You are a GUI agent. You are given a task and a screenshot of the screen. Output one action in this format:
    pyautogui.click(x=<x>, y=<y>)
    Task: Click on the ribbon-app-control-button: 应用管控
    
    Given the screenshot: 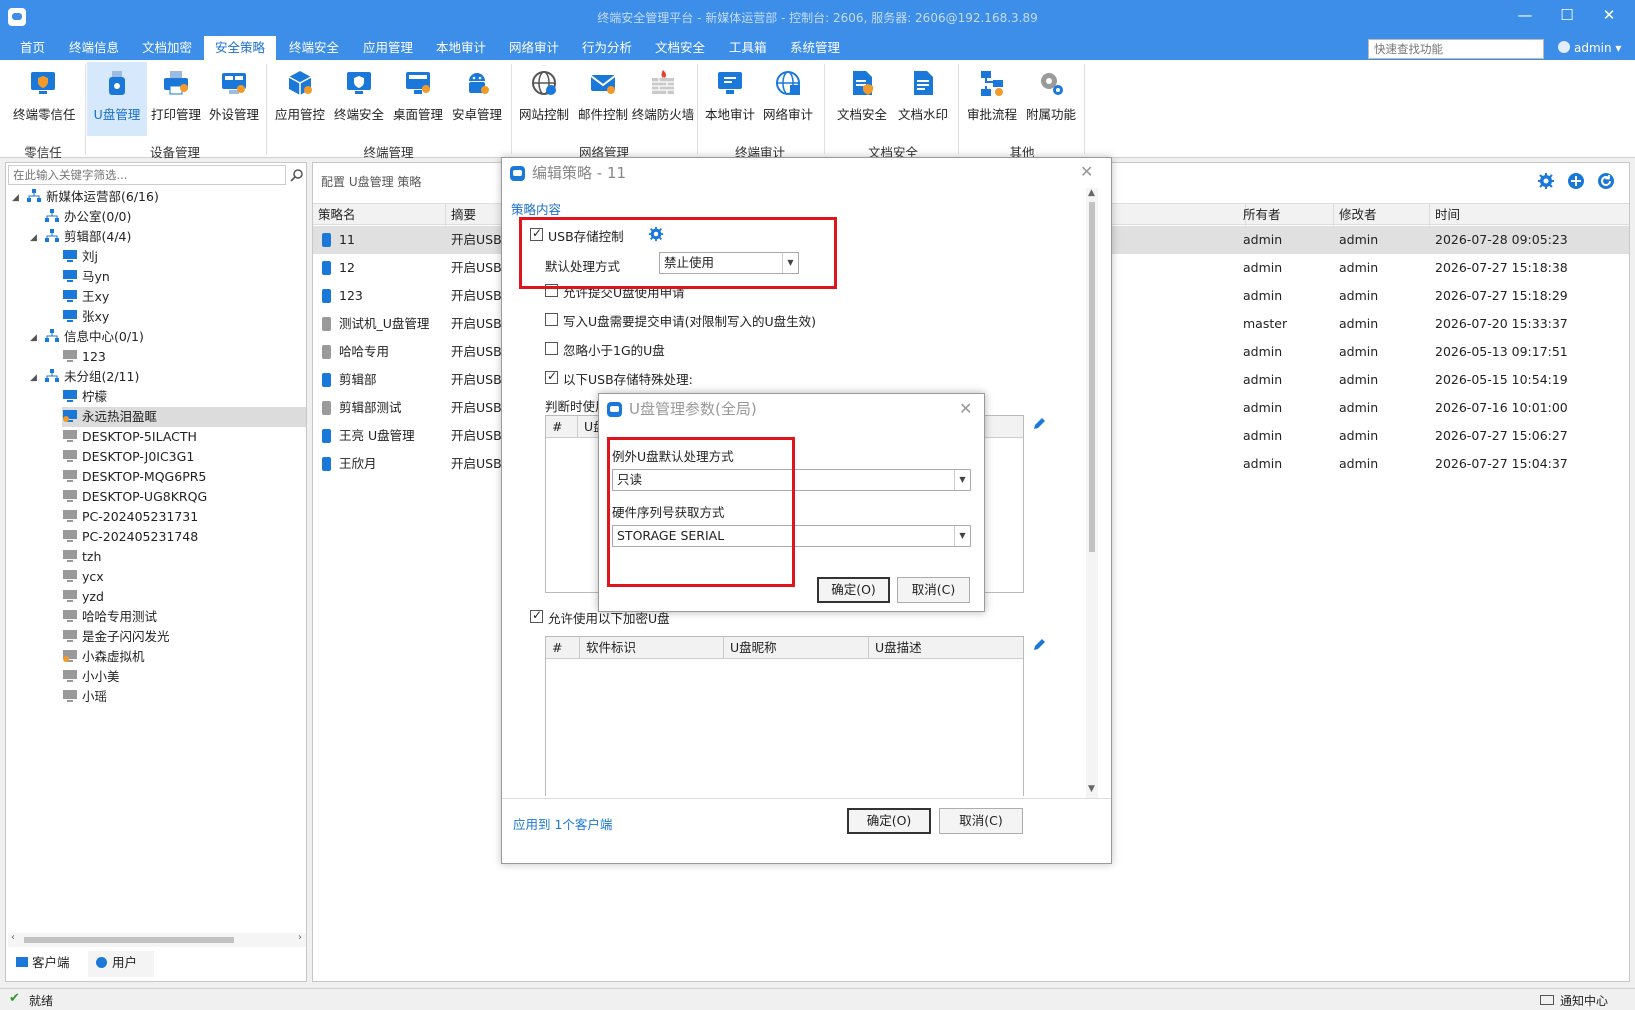 What is the action you would take?
    pyautogui.click(x=300, y=99)
    